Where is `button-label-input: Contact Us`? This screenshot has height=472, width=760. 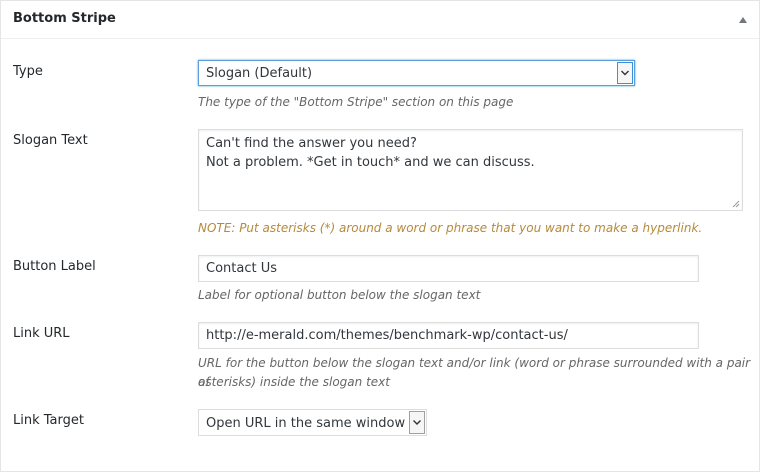
button-label-input: Contact Us is located at coordinates (448, 268).